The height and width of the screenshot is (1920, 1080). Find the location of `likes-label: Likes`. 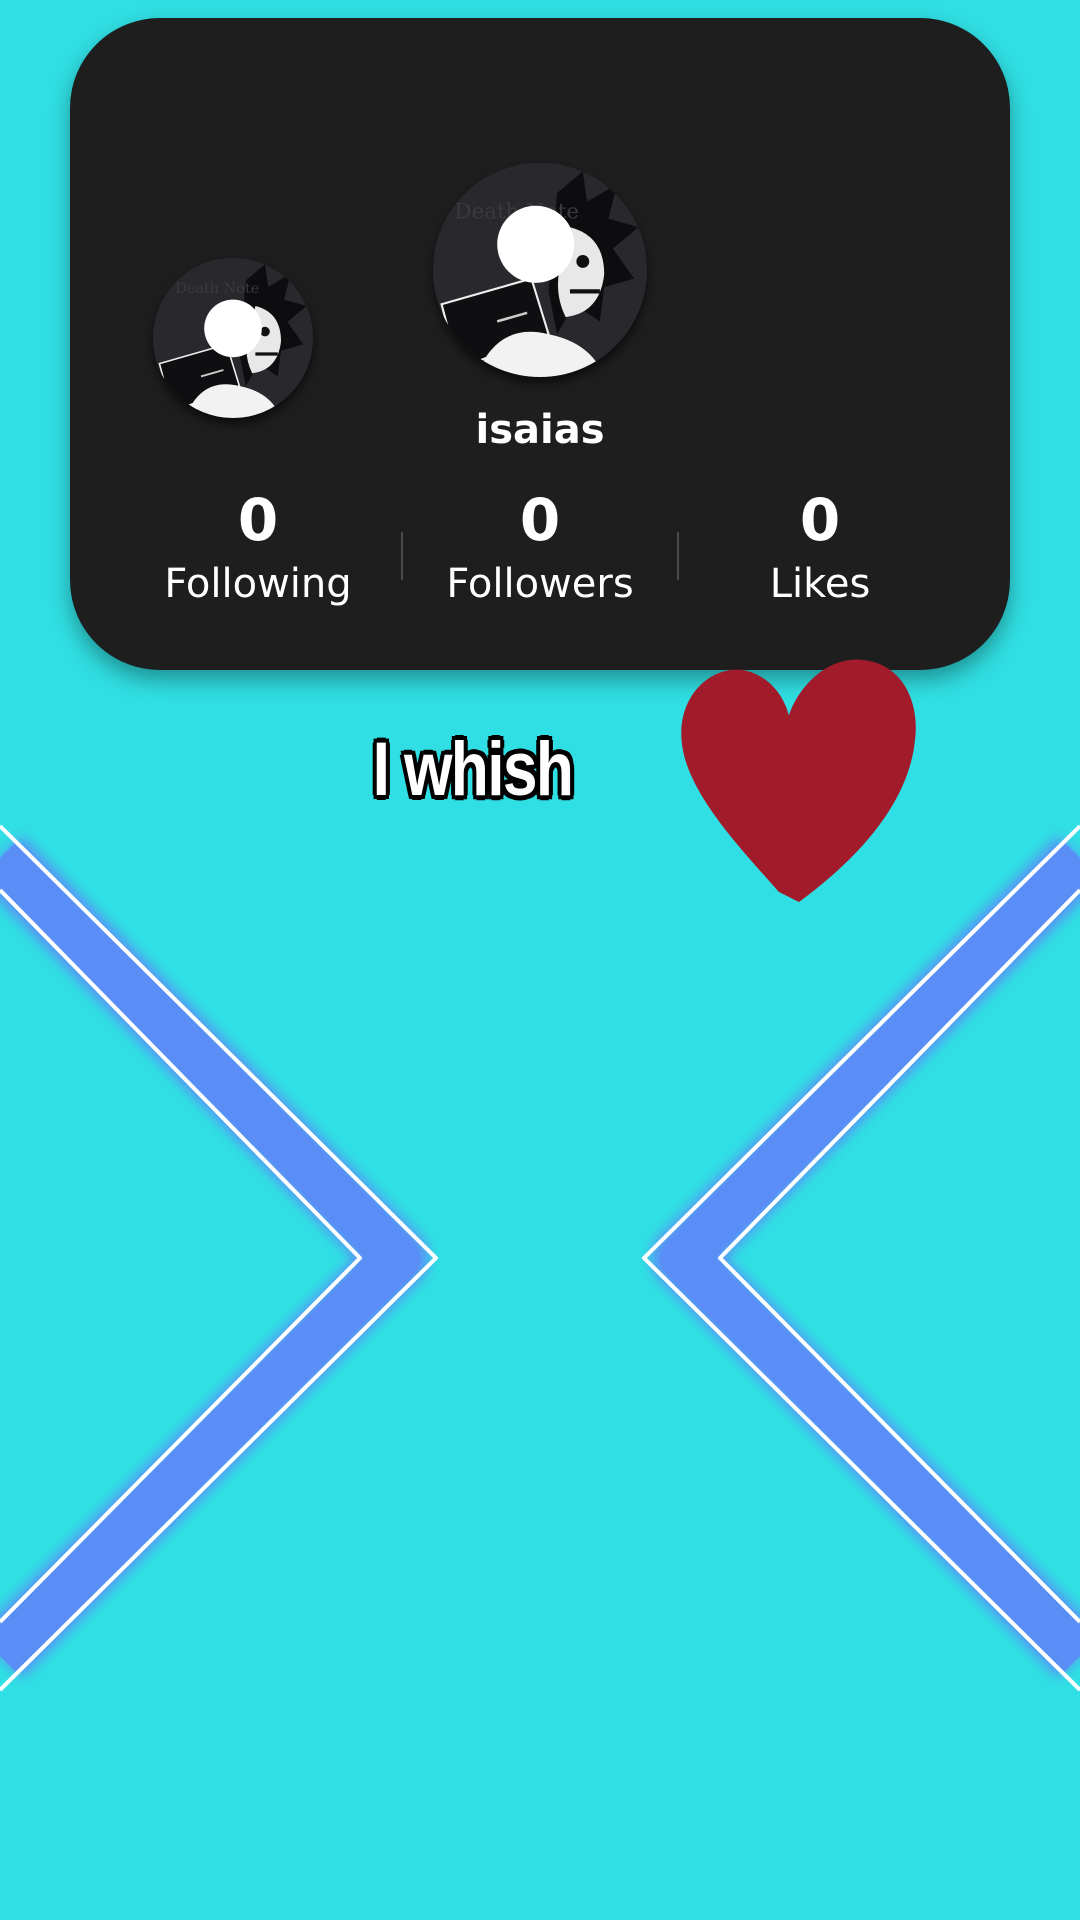

likes-label: Likes is located at coordinates (820, 584).